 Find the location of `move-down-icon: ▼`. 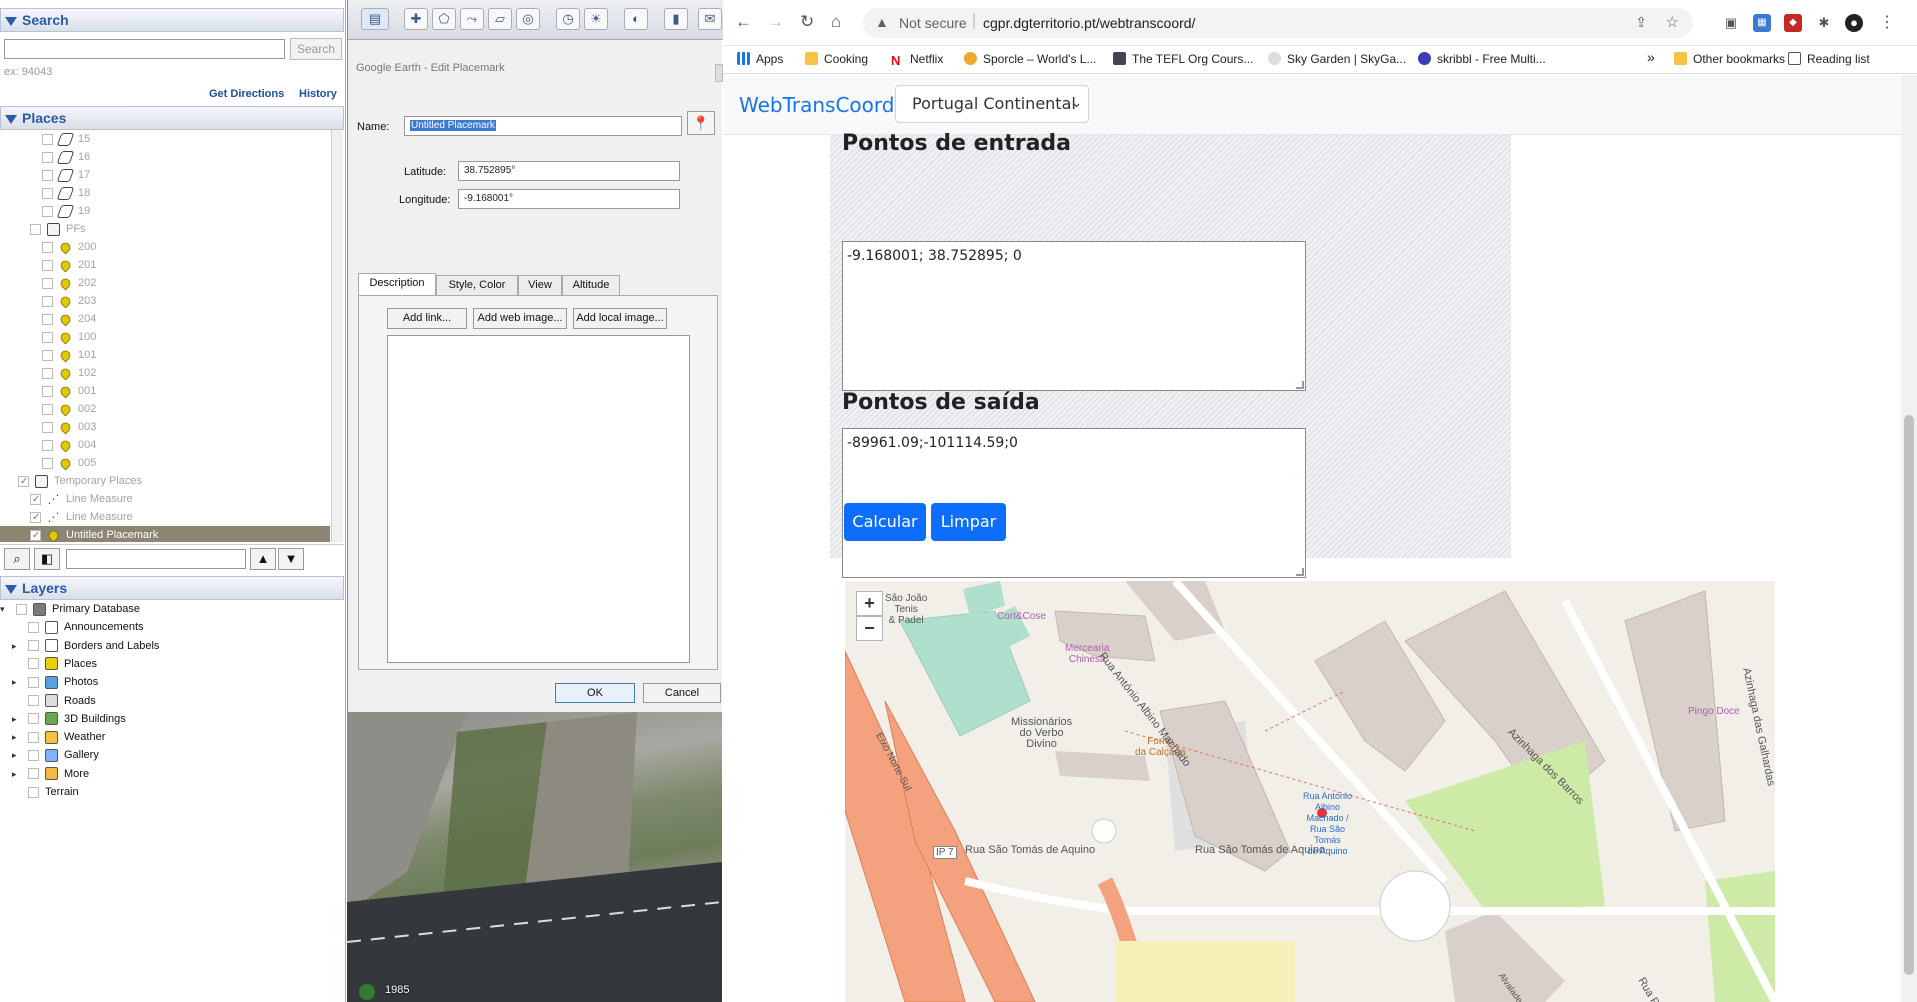

move-down-icon: ▼ is located at coordinates (291, 559).